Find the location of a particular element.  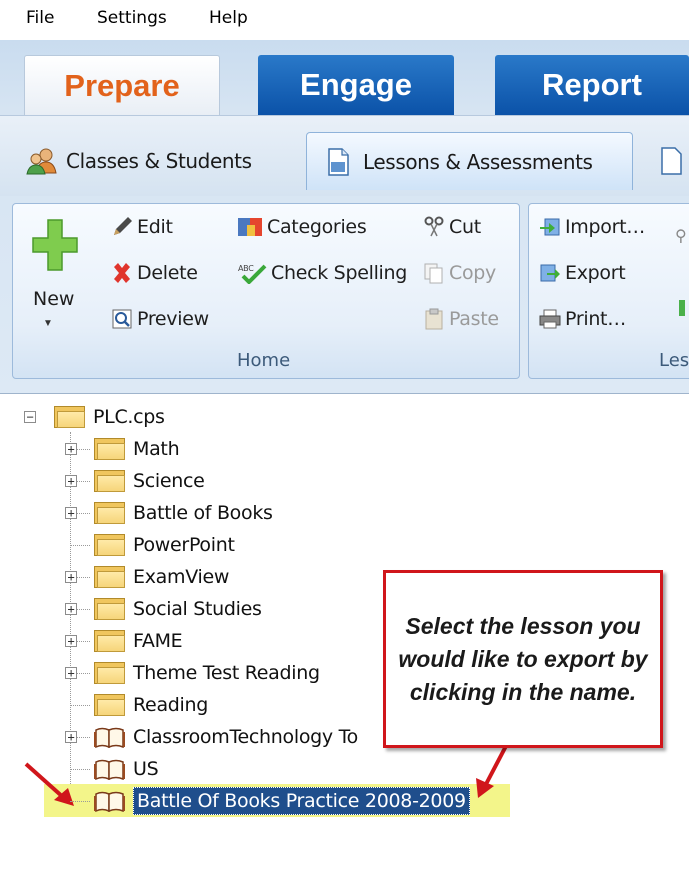

tab-report: Report is located at coordinates (592, 85).